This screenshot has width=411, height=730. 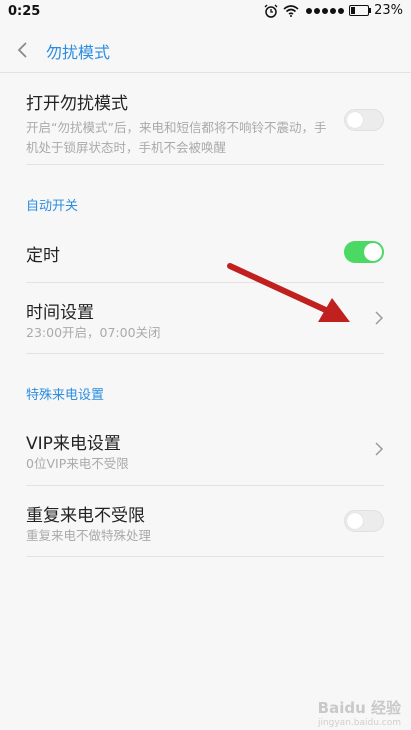 What do you see at coordinates (52, 206) in the screenshot?
I see `section-auto-switch: 自动开关` at bounding box center [52, 206].